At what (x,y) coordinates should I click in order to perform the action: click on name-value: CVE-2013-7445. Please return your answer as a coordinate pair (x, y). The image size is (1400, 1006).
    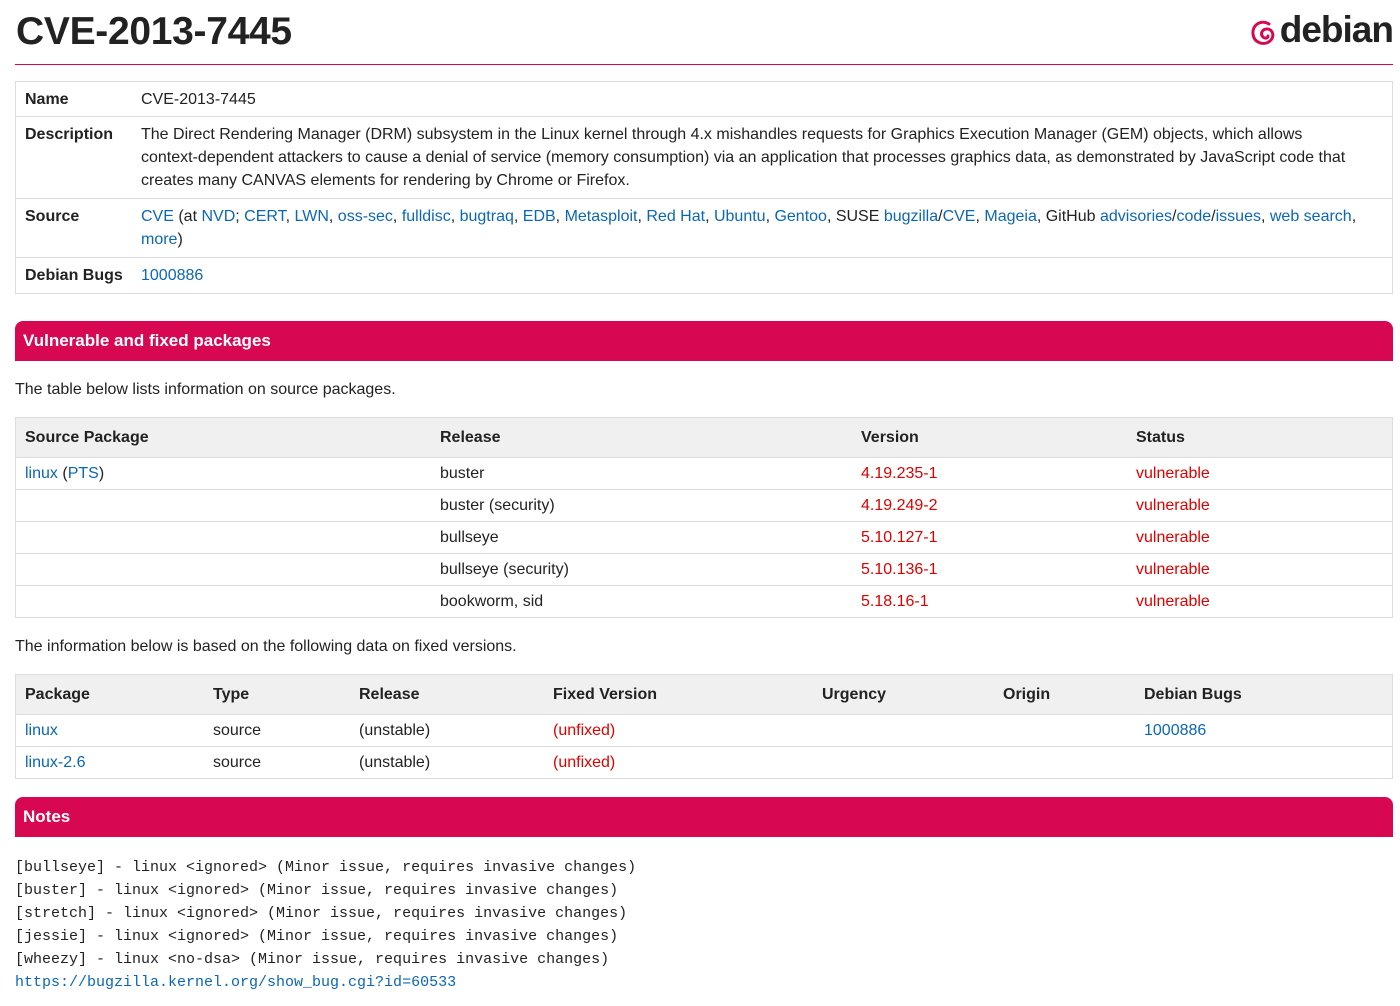
    Looking at the image, I should click on (198, 99).